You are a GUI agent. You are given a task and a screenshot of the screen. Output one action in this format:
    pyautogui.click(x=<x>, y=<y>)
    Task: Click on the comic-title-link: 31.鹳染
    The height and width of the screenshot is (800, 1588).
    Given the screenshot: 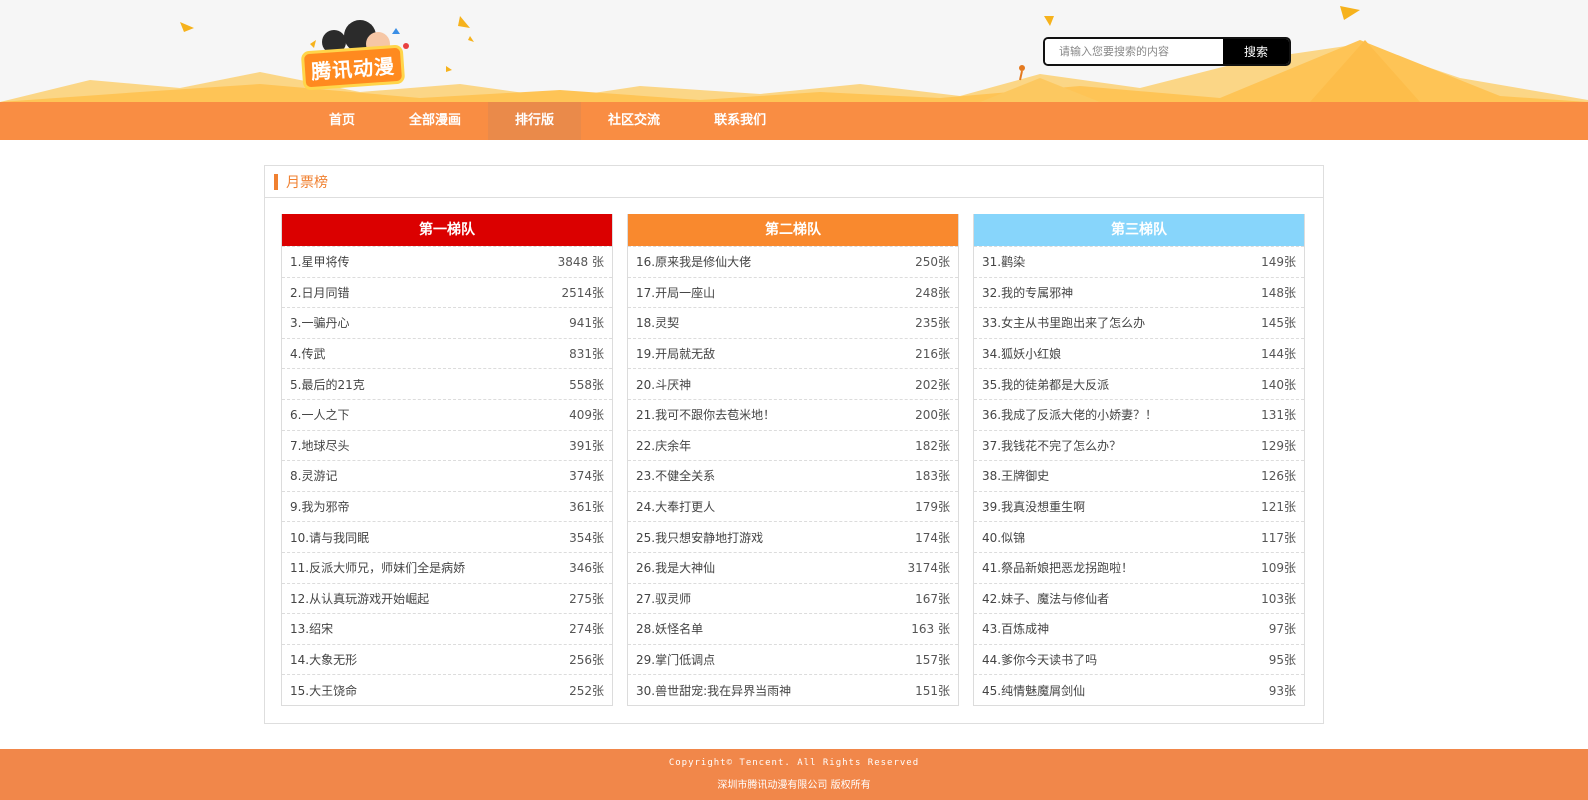 What is the action you would take?
    pyautogui.click(x=1003, y=261)
    